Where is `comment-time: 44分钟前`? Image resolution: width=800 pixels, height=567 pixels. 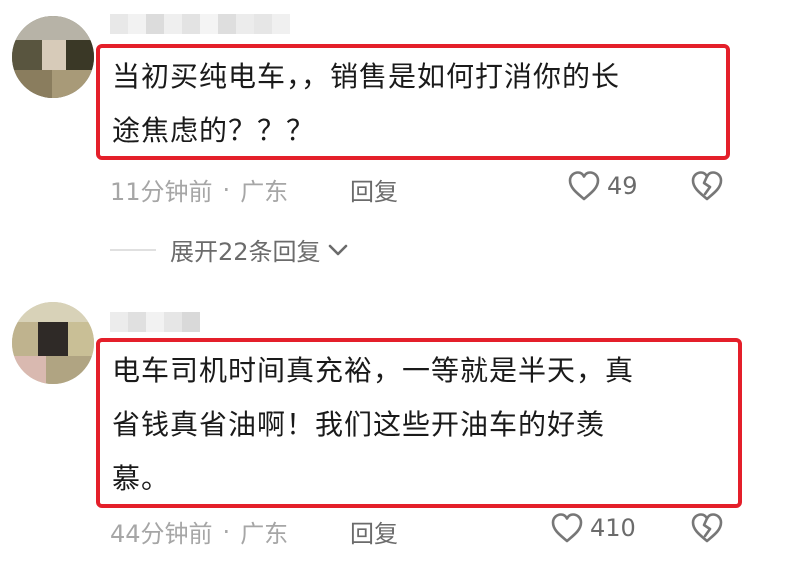
comment-time: 44分钟前 is located at coordinates (161, 534).